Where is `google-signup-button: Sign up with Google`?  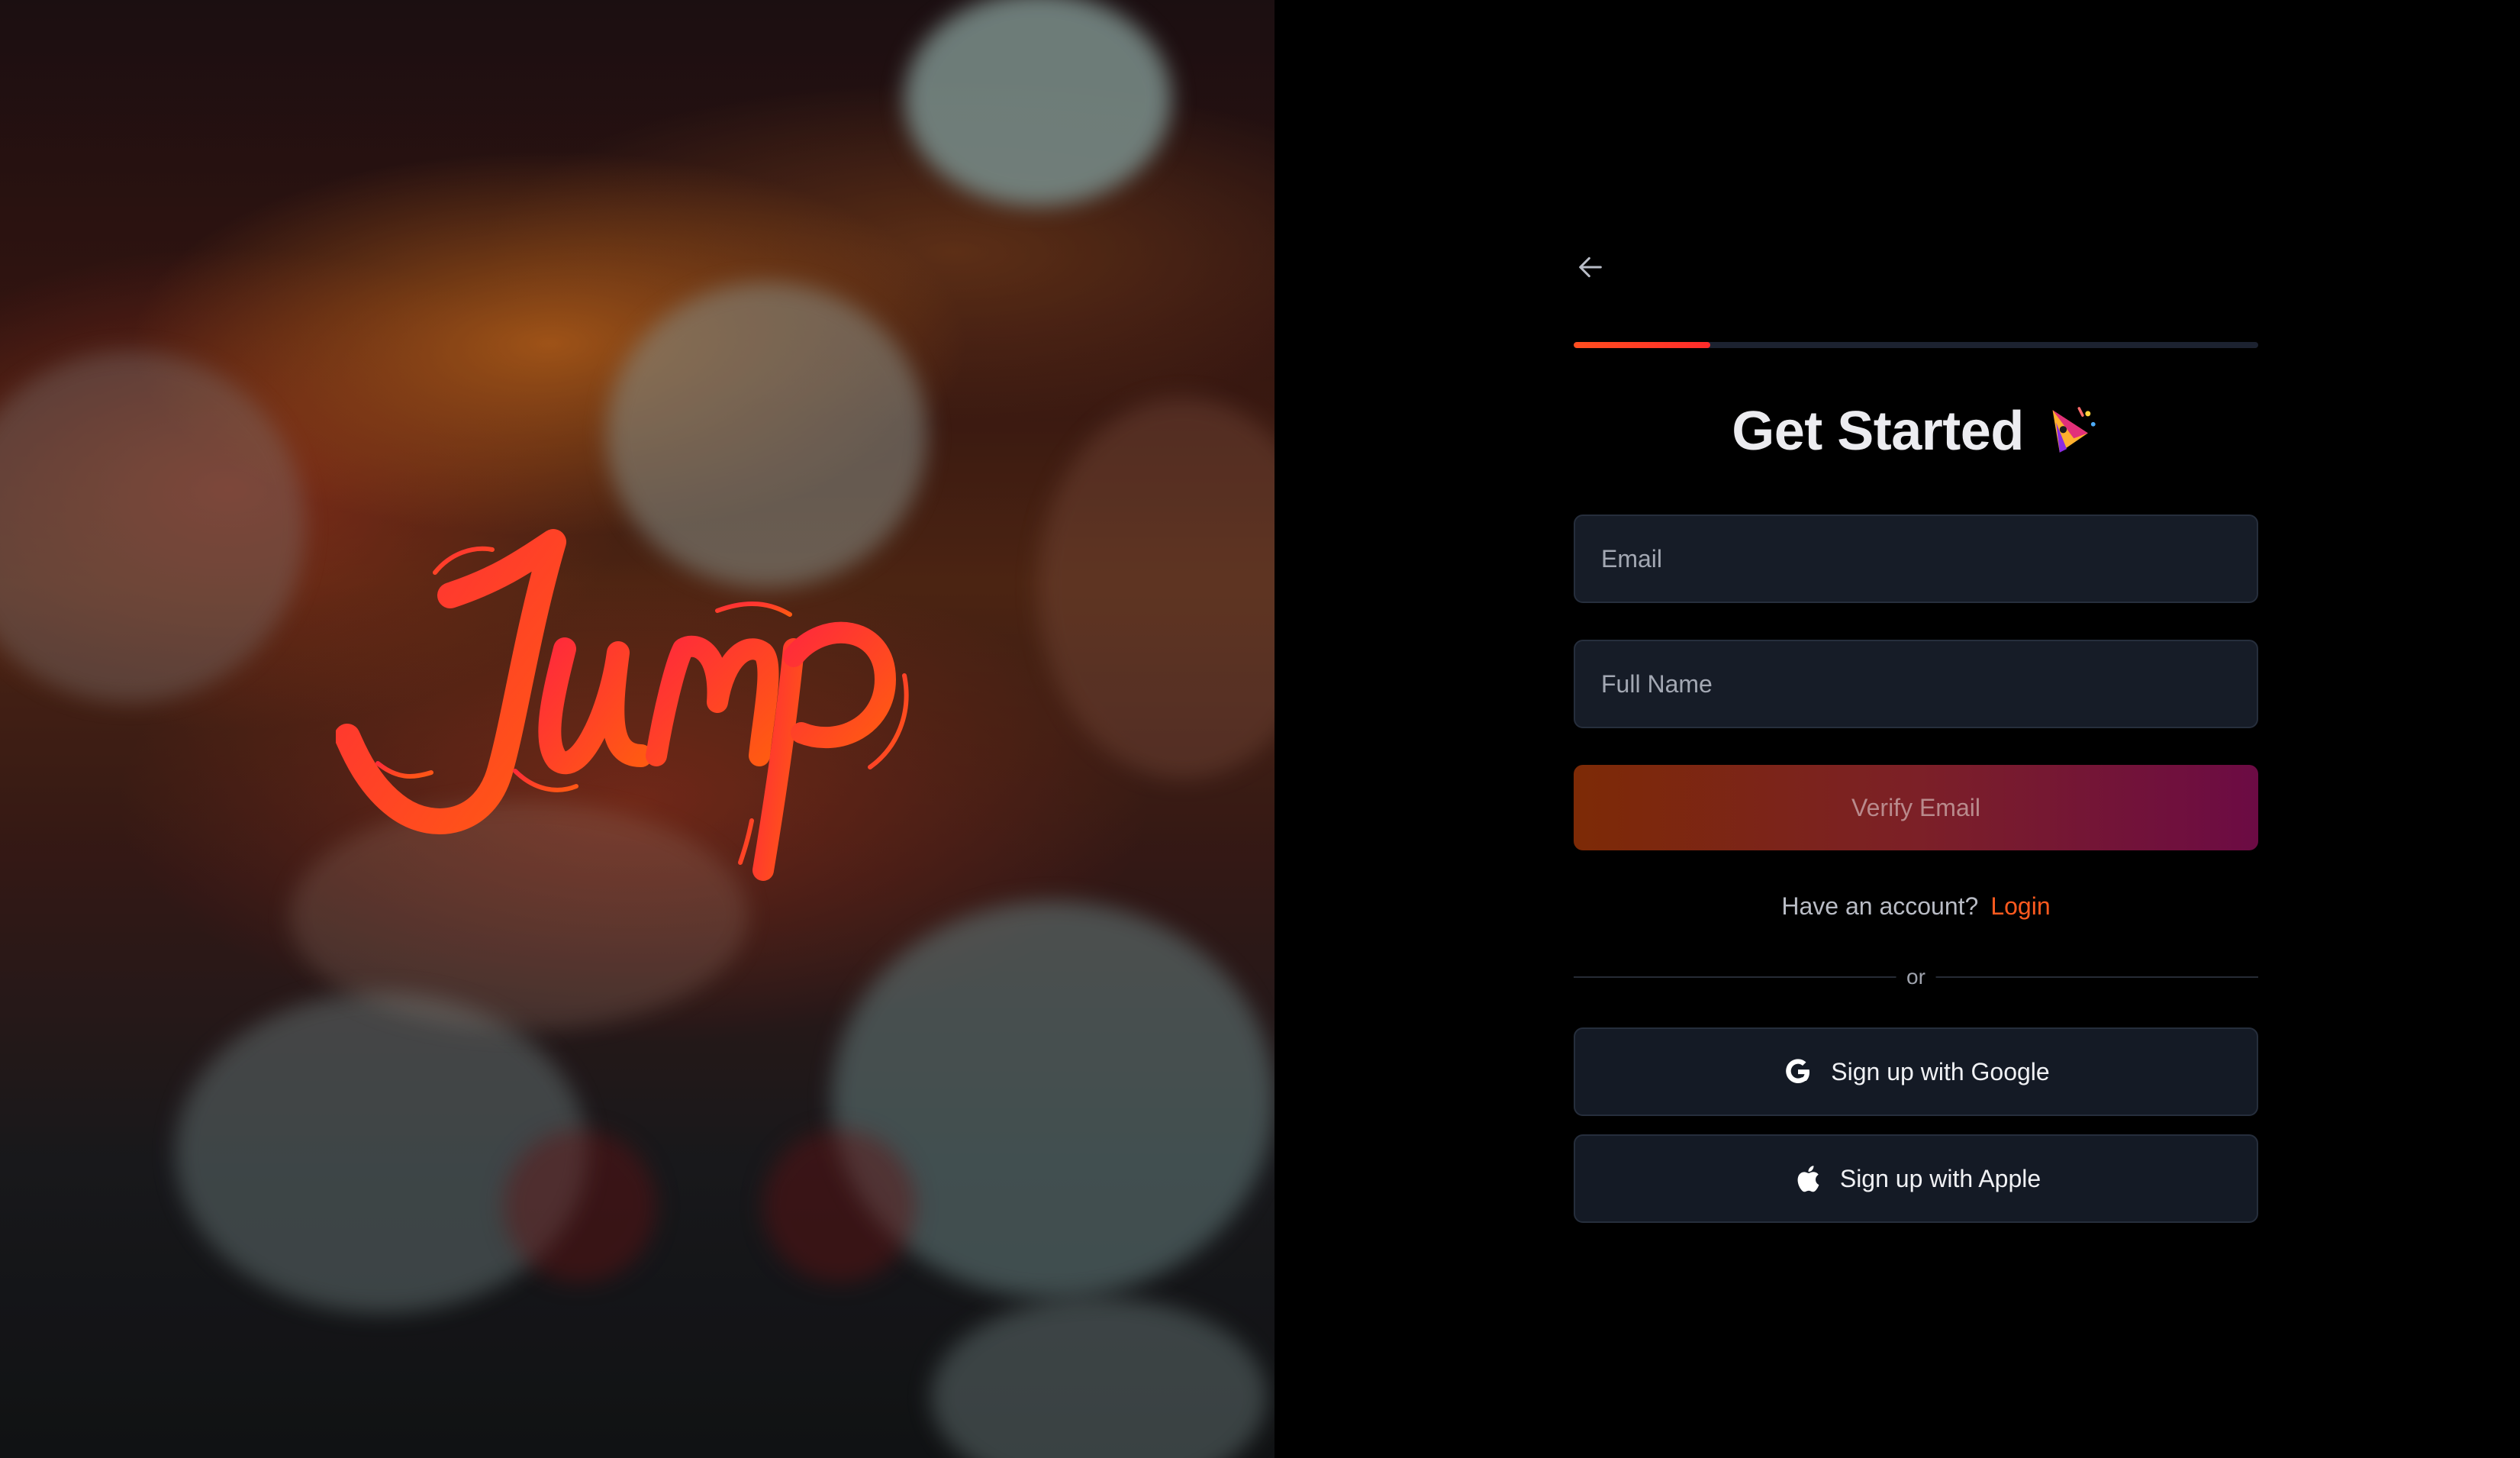 google-signup-button: Sign up with Google is located at coordinates (1916, 1071).